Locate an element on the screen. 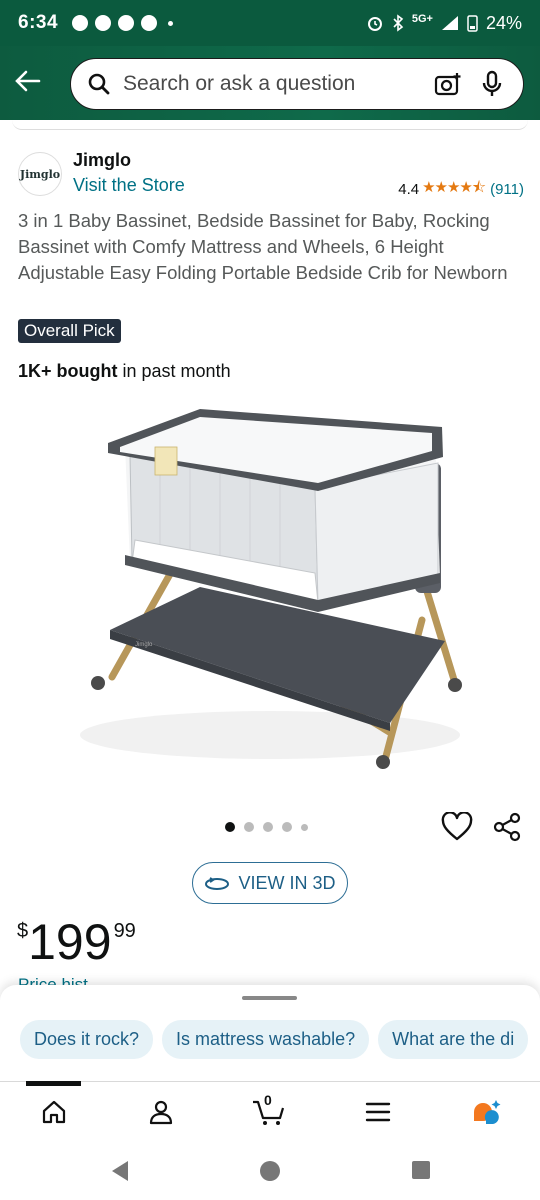 This screenshot has width=540, height=1200. brand-logo: Jimglo is located at coordinates (40, 174).